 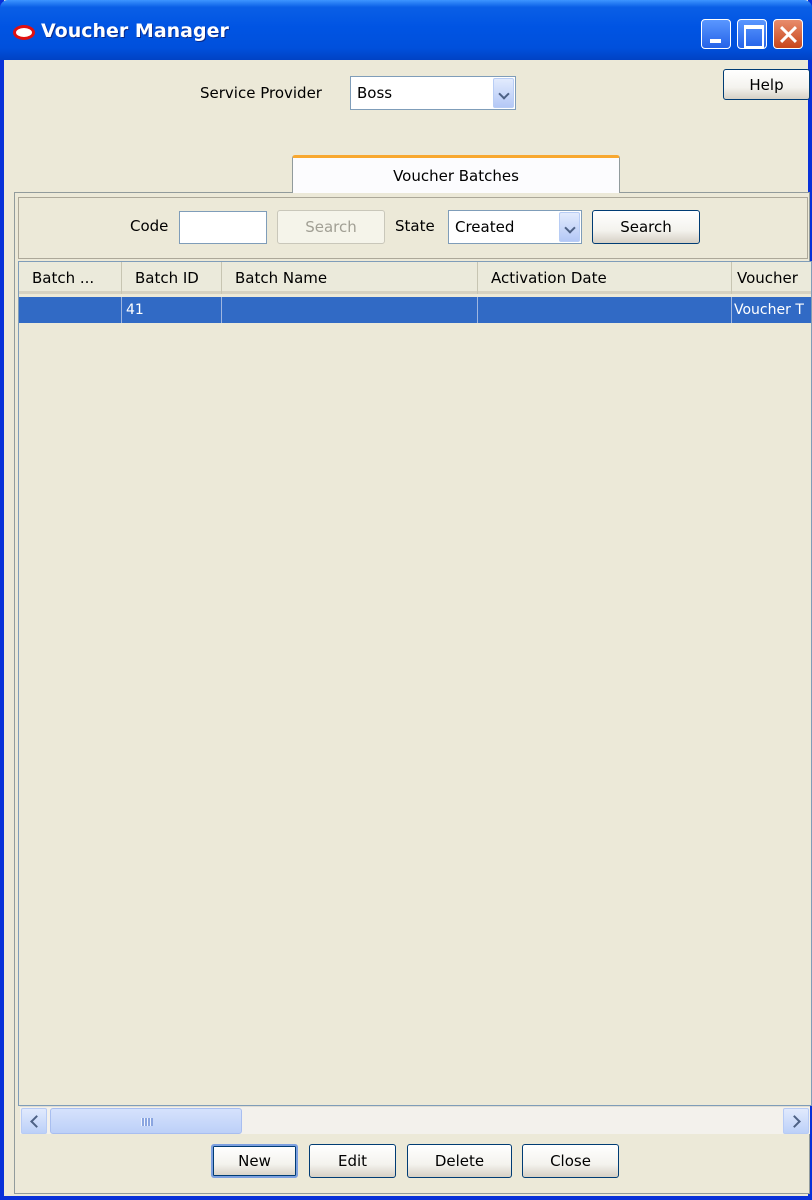 What do you see at coordinates (605, 310) in the screenshot?
I see `cell-activation-date` at bounding box center [605, 310].